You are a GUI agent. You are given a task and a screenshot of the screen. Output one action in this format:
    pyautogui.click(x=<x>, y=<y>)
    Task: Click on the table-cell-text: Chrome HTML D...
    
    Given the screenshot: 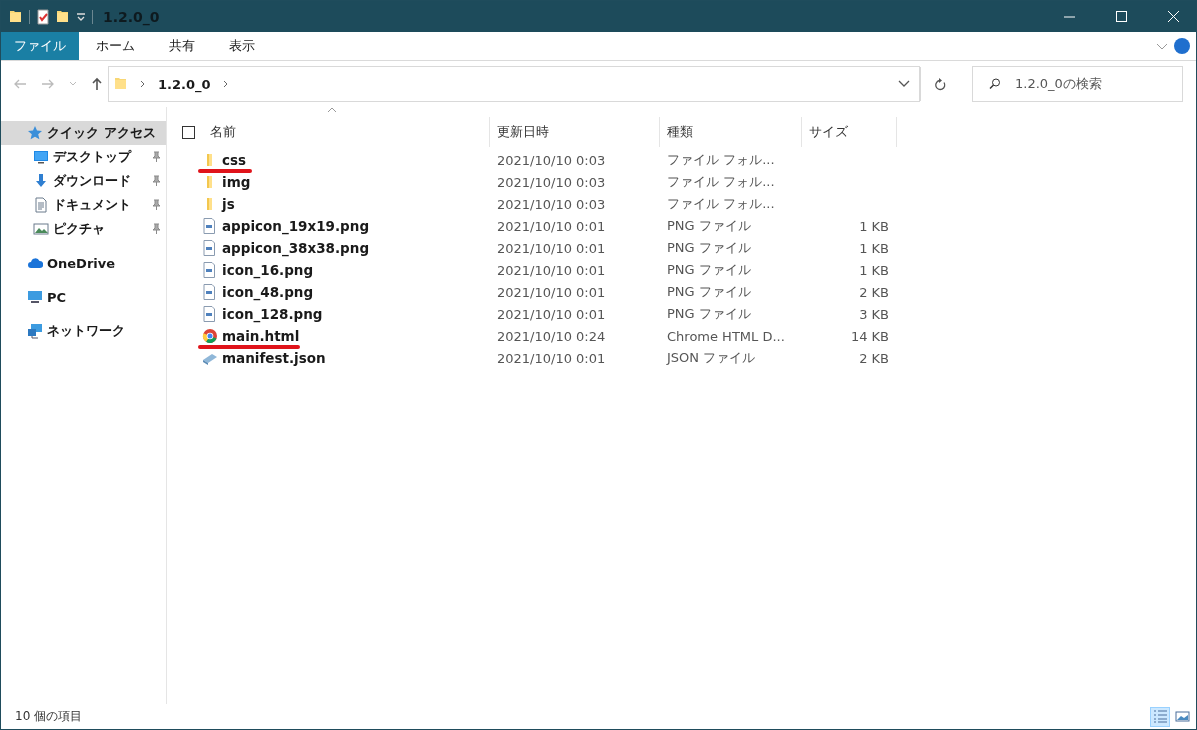 What is the action you would take?
    pyautogui.click(x=726, y=336)
    